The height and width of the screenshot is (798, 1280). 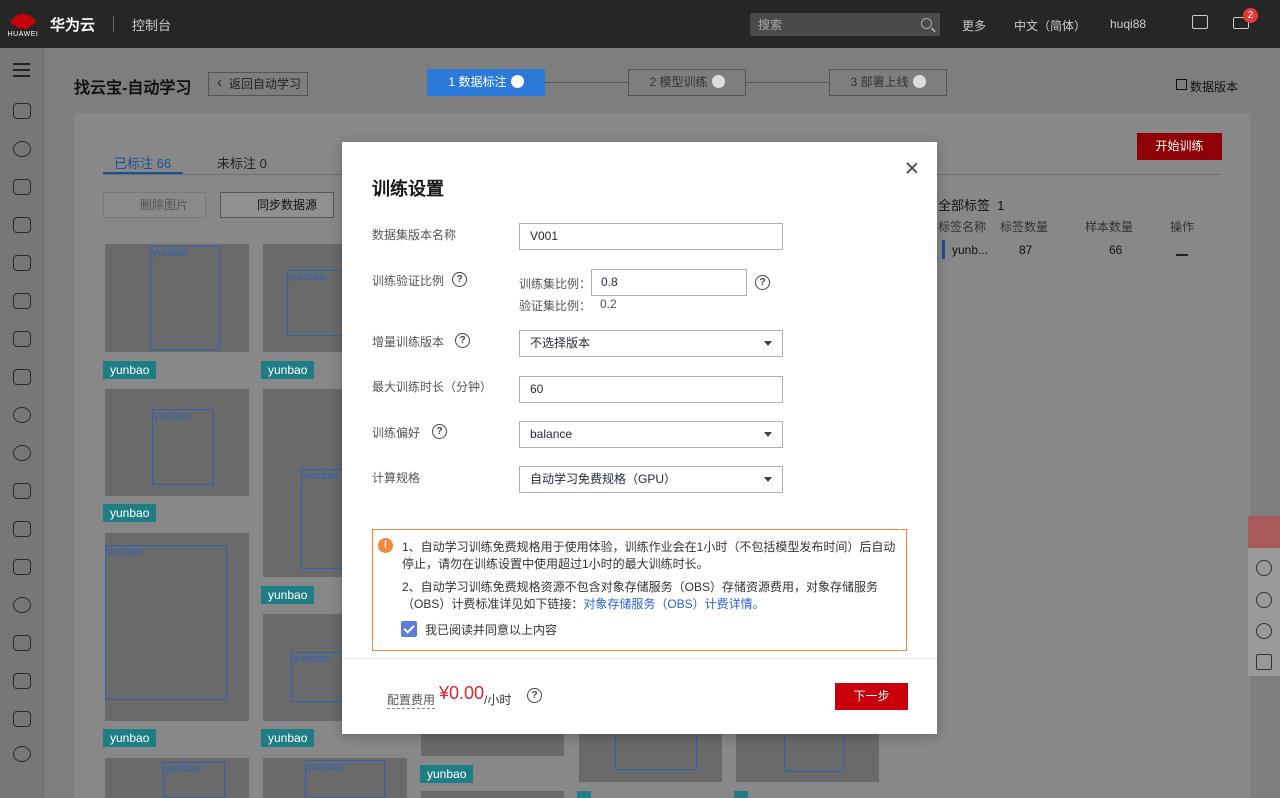 What do you see at coordinates (22, 187) in the screenshot?
I see `modelarts-icon` at bounding box center [22, 187].